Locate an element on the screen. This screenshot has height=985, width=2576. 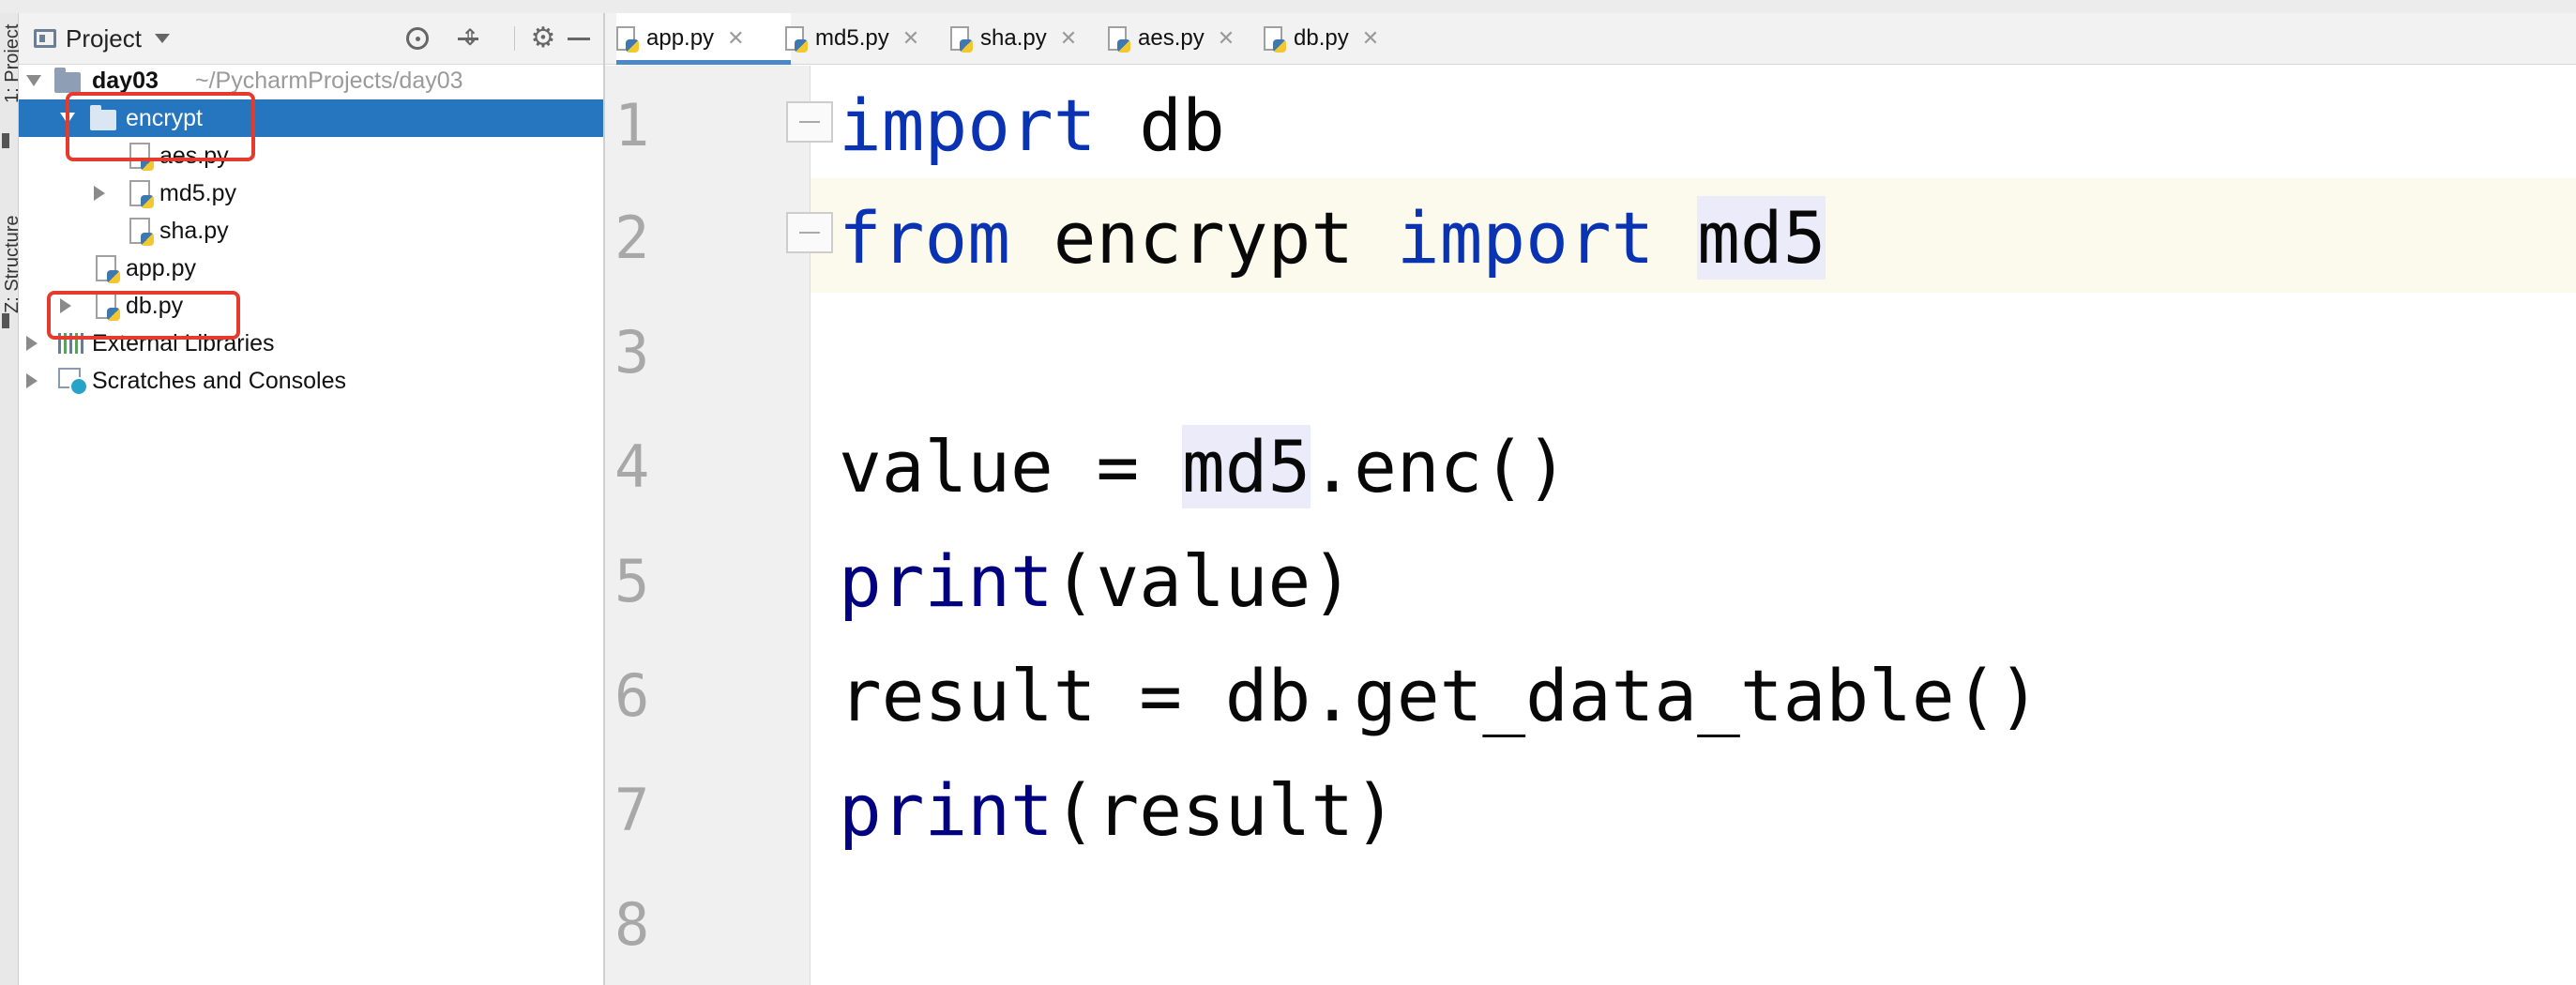
collapse-all-button is located at coordinates (468, 38).